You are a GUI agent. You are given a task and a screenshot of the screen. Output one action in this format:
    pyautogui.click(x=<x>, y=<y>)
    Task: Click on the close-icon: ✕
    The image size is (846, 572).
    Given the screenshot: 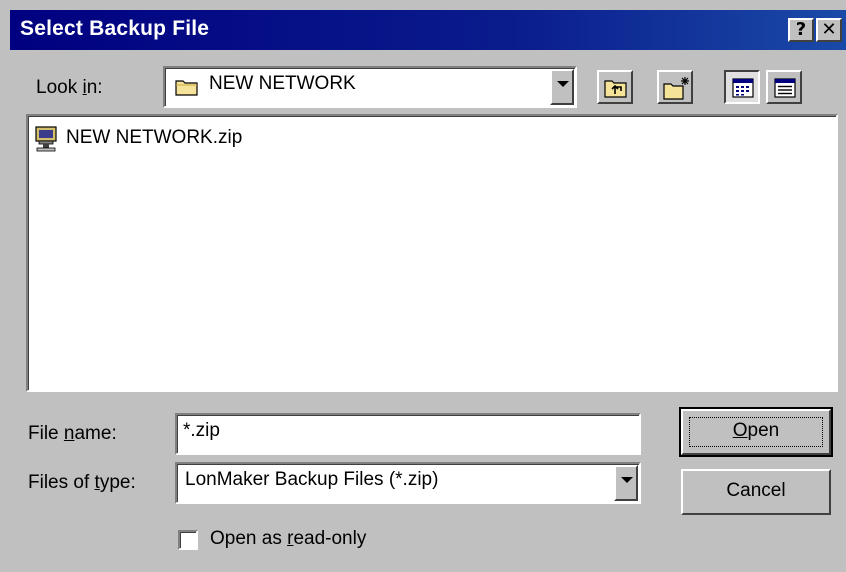 What is the action you would take?
    pyautogui.click(x=829, y=29)
    